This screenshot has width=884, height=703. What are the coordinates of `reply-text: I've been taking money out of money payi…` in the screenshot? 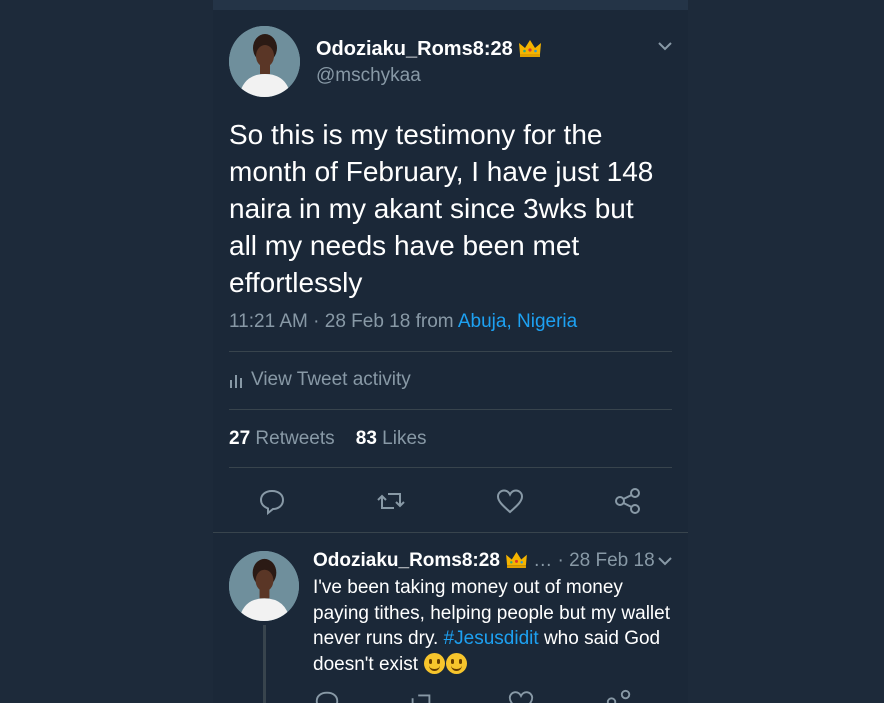 It's located at (493, 626).